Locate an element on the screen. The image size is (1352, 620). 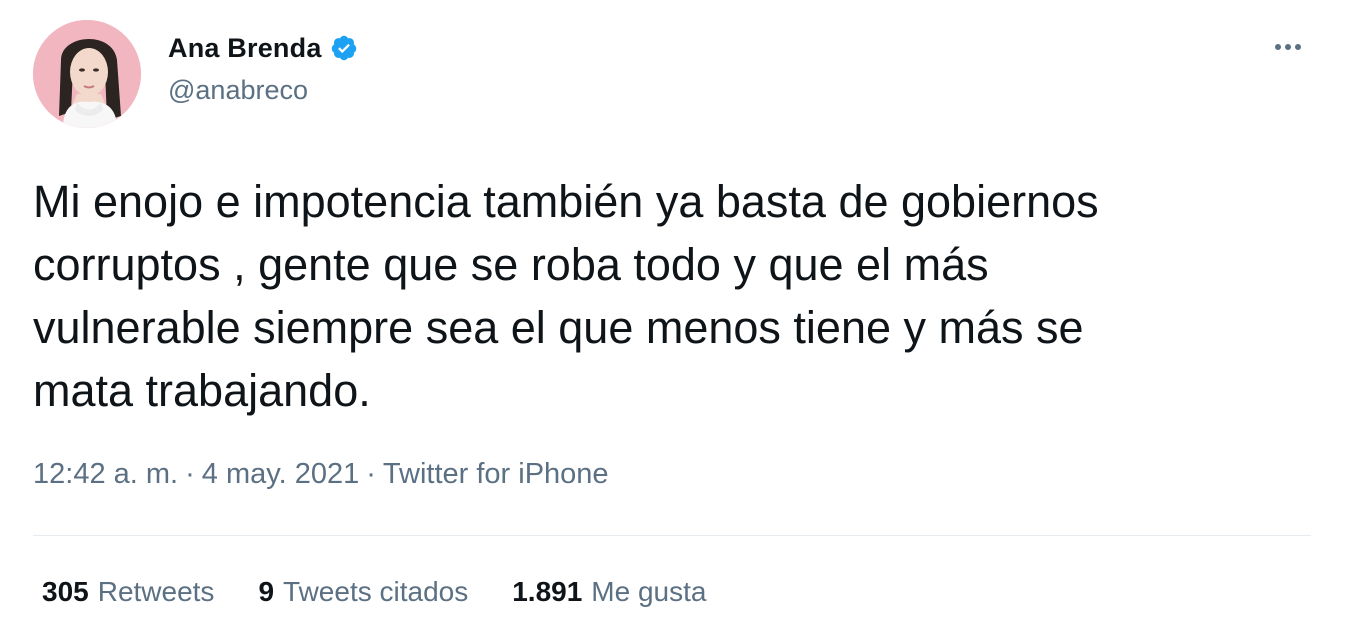
quote-tweets-label: Tweets citados is located at coordinates (376, 591).